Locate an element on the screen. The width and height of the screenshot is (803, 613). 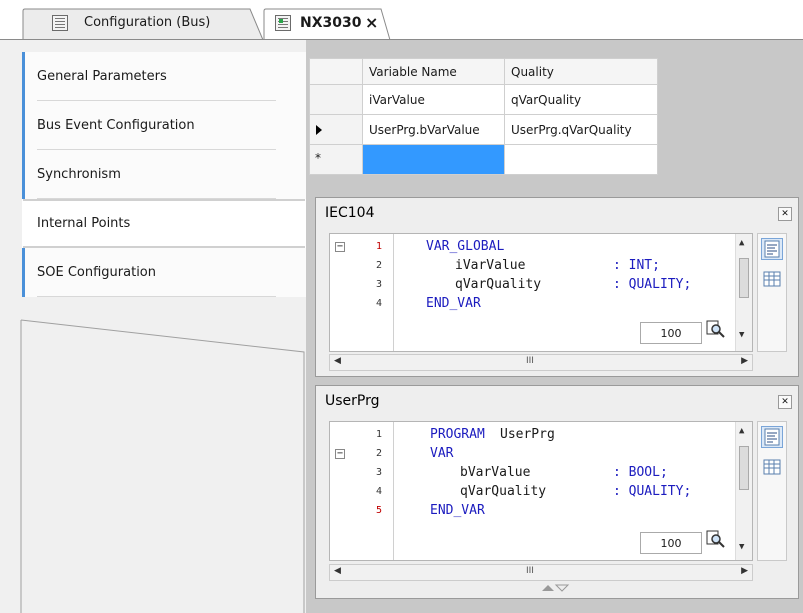
code-line: 5 END_VAR is located at coordinates (541, 511).